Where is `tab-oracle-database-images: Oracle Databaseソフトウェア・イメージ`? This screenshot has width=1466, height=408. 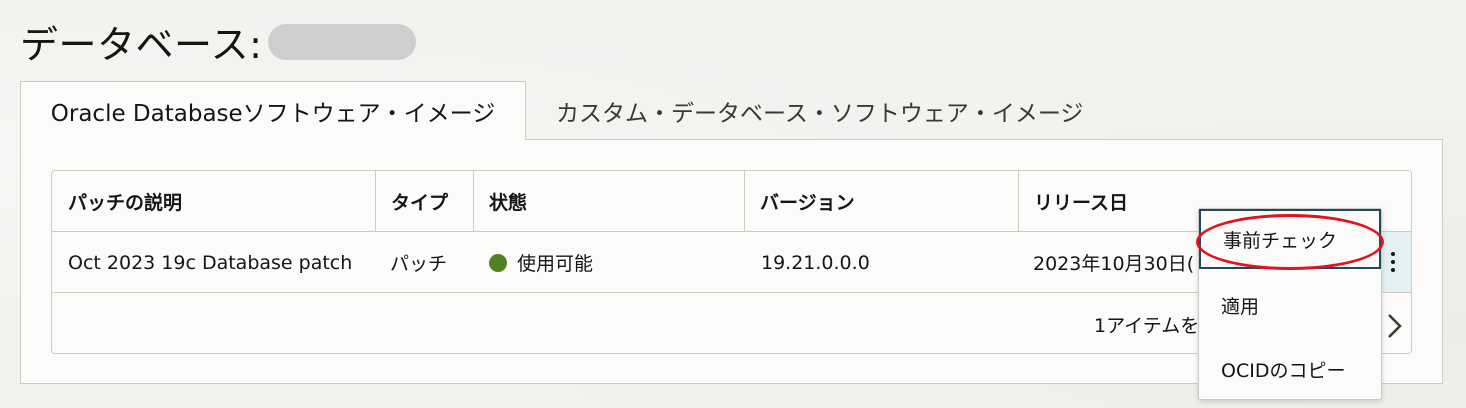
tab-oracle-database-images: Oracle Databaseソフトウェア・イメージ is located at coordinates (273, 110).